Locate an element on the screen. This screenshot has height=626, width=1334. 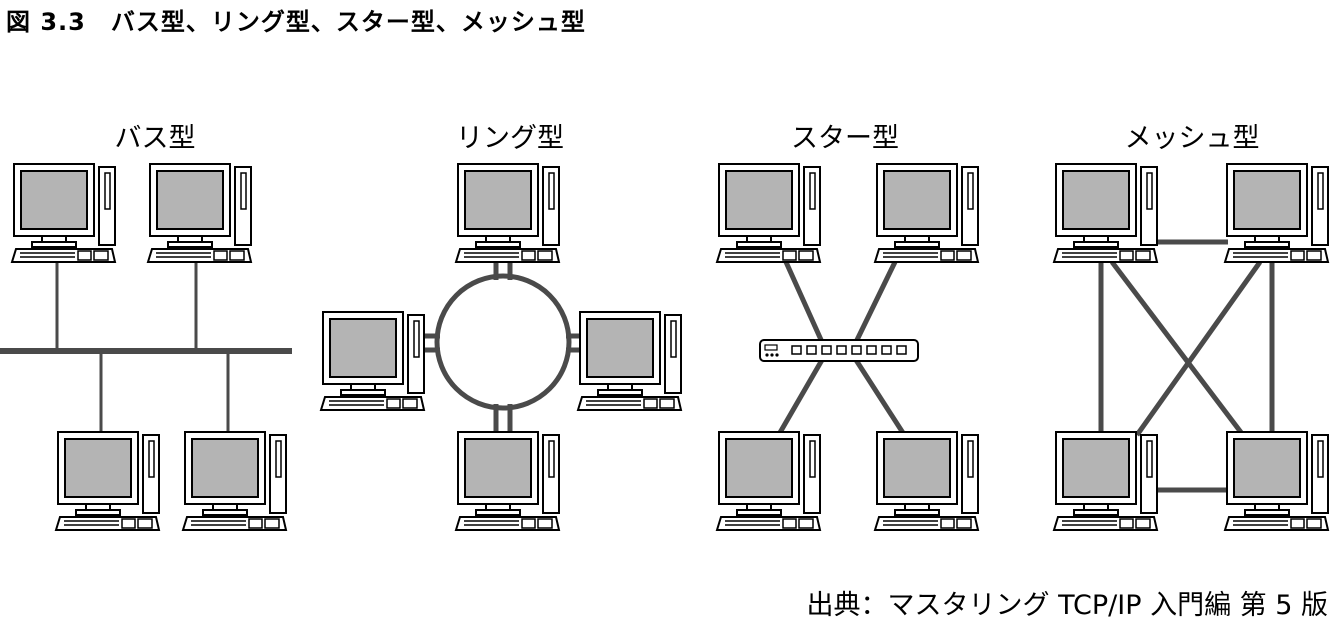
bus-topology: バス型 is located at coordinates (146, 327).